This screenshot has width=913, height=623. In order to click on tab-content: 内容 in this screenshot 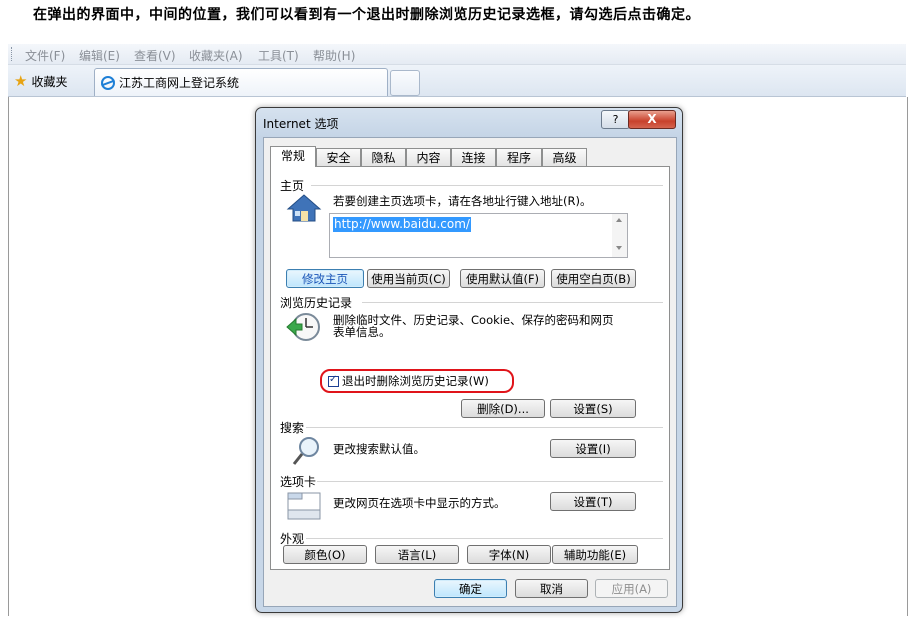, I will do `click(428, 157)`.